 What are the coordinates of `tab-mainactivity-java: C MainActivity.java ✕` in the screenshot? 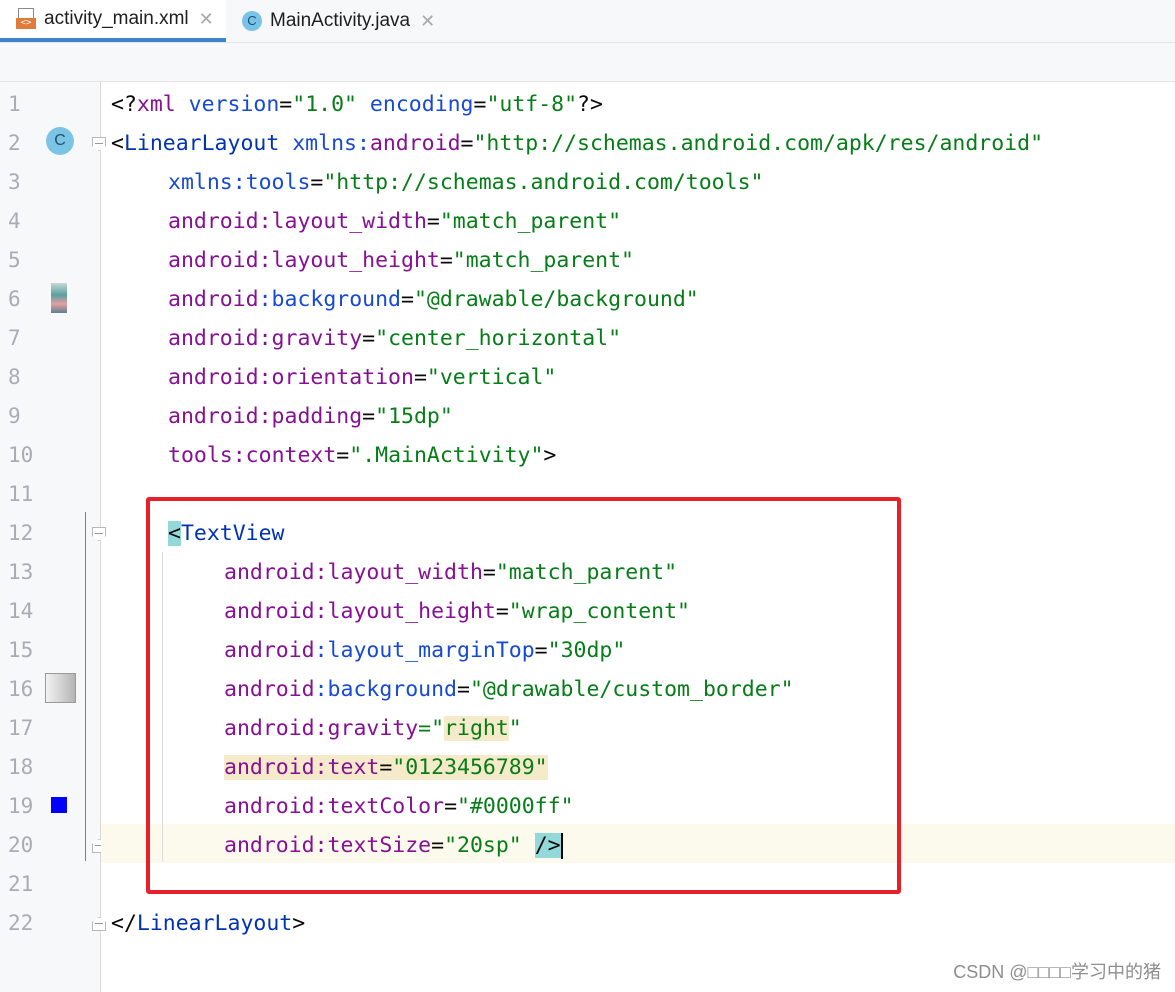 It's located at (336, 21).